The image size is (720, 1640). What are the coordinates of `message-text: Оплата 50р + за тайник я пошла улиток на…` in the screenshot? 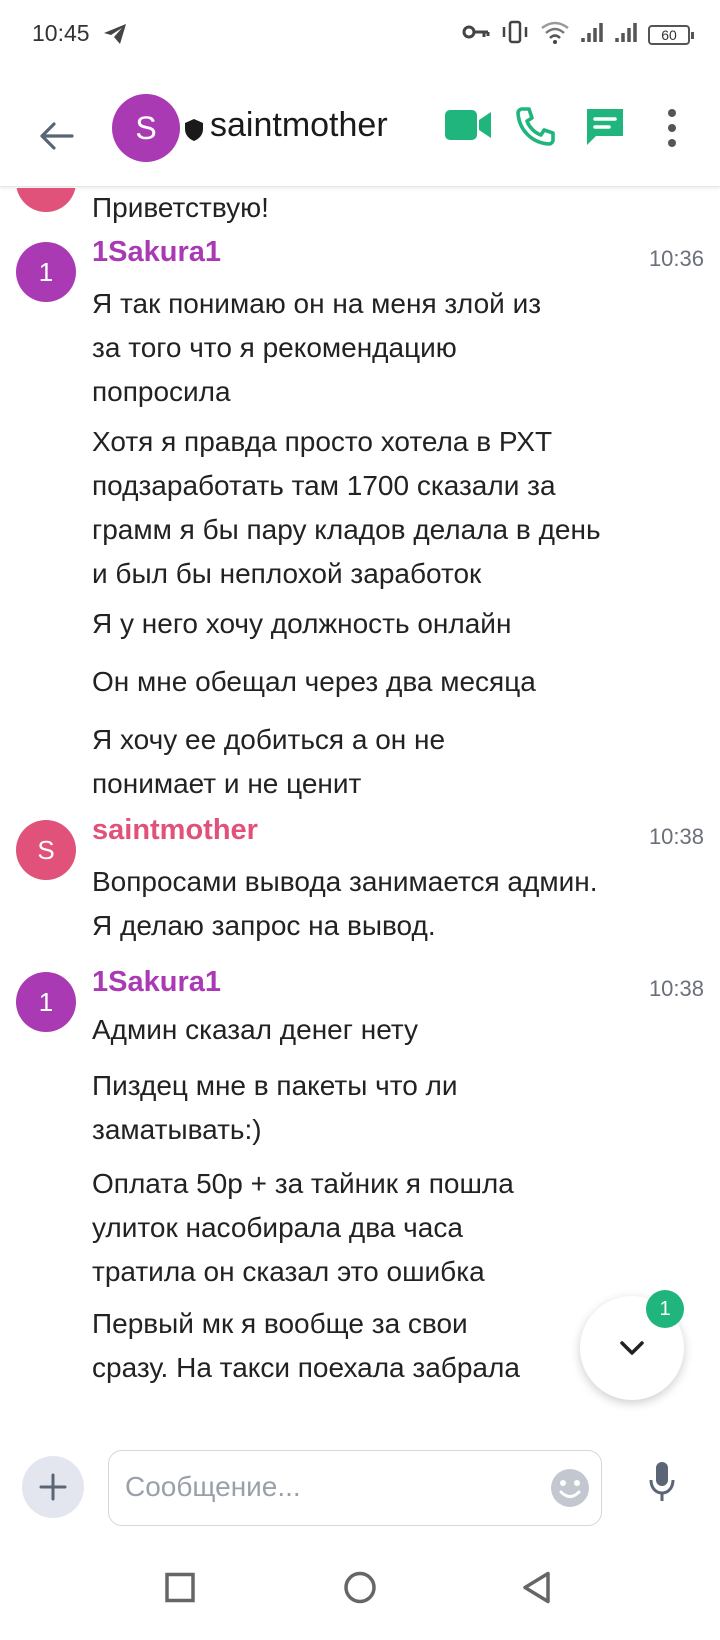 It's located at (303, 1227).